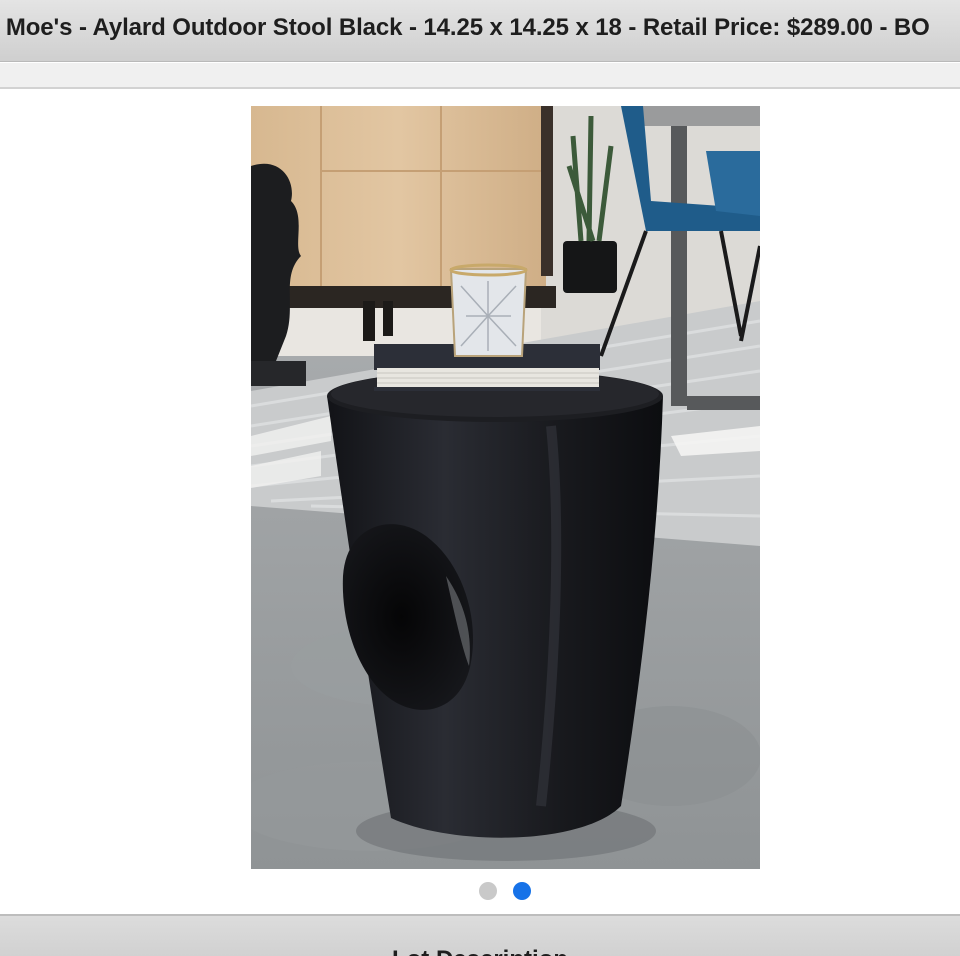 The width and height of the screenshot is (960, 956). What do you see at coordinates (522, 891) in the screenshot?
I see `pagination-dot-2-active` at bounding box center [522, 891].